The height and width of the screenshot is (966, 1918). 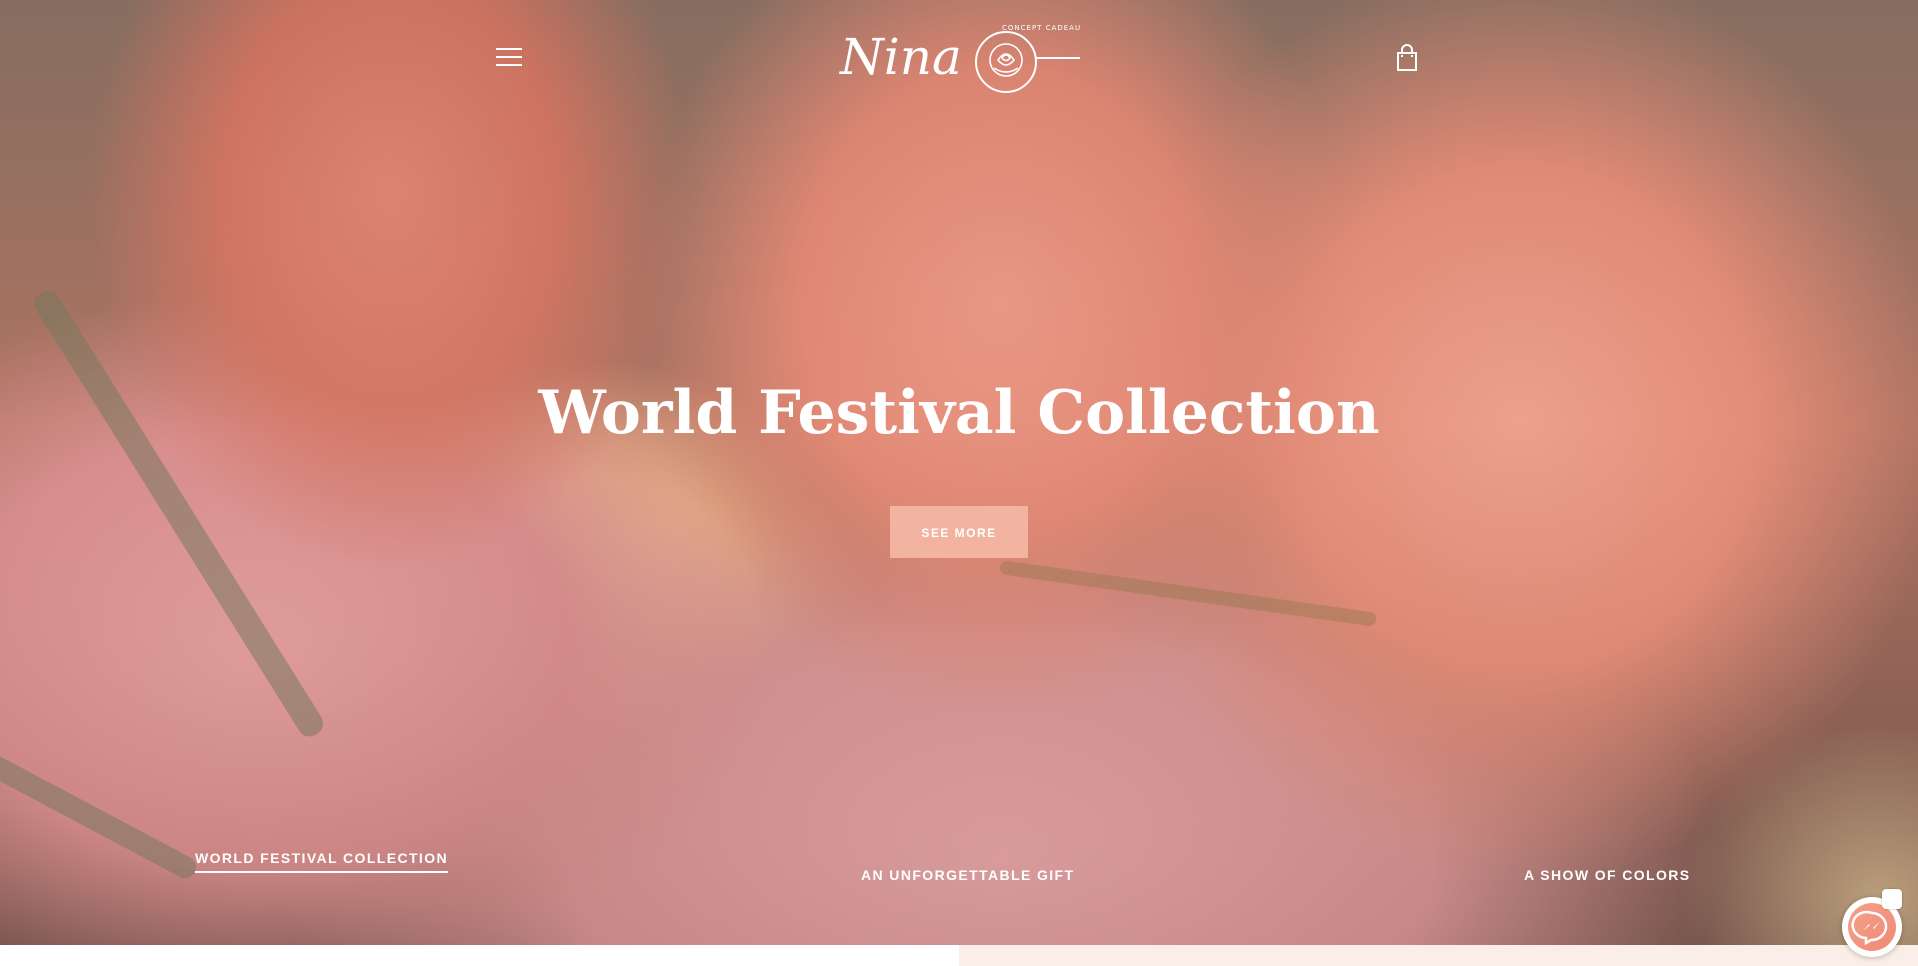 I want to click on shopping-bag-icon, so click(x=1407, y=58).